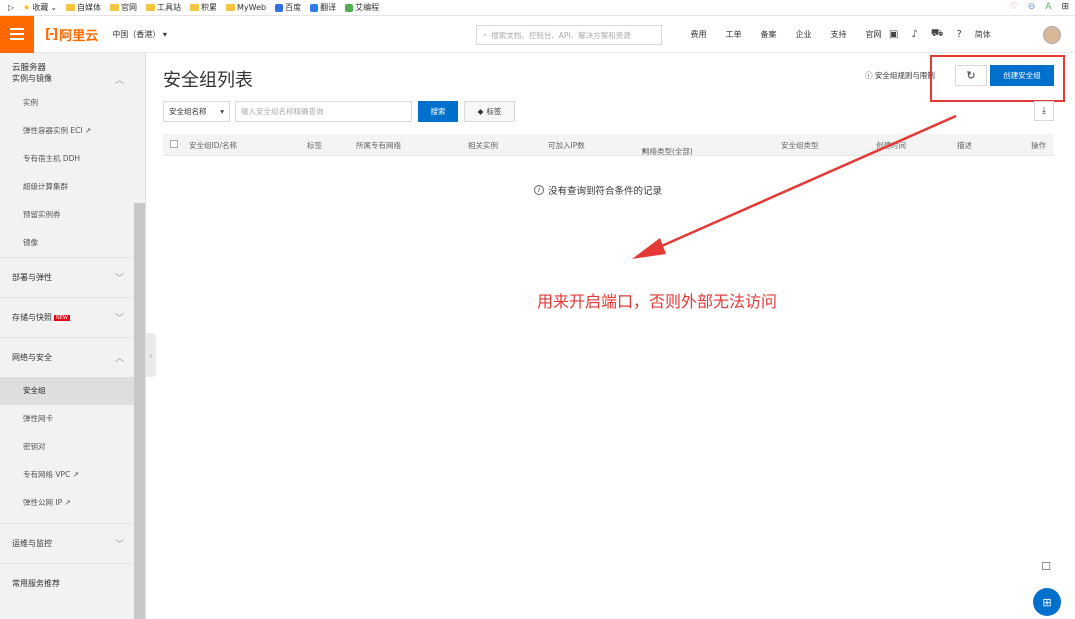 The height and width of the screenshot is (619, 1075). I want to click on quick-actions-icon: ⊞, so click(1047, 602).